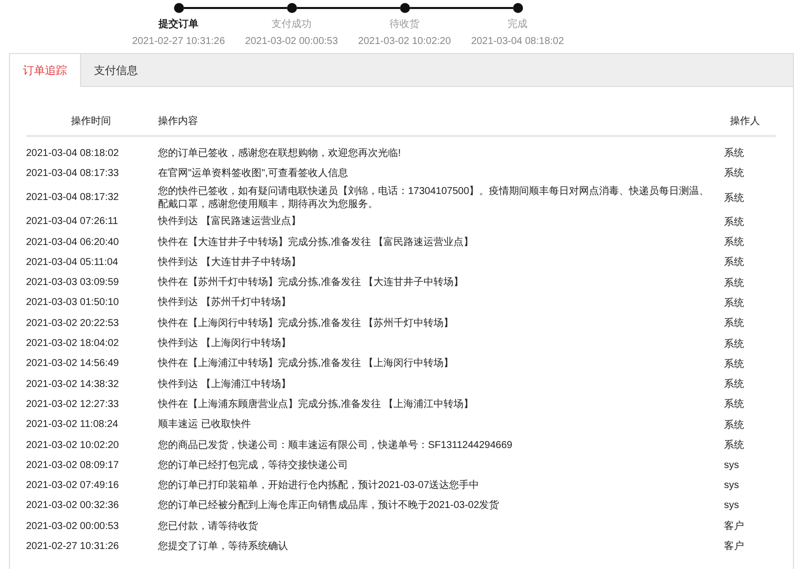 The image size is (798, 569). Describe the element at coordinates (292, 24) in the screenshot. I see `step-label: 支付成功` at that location.